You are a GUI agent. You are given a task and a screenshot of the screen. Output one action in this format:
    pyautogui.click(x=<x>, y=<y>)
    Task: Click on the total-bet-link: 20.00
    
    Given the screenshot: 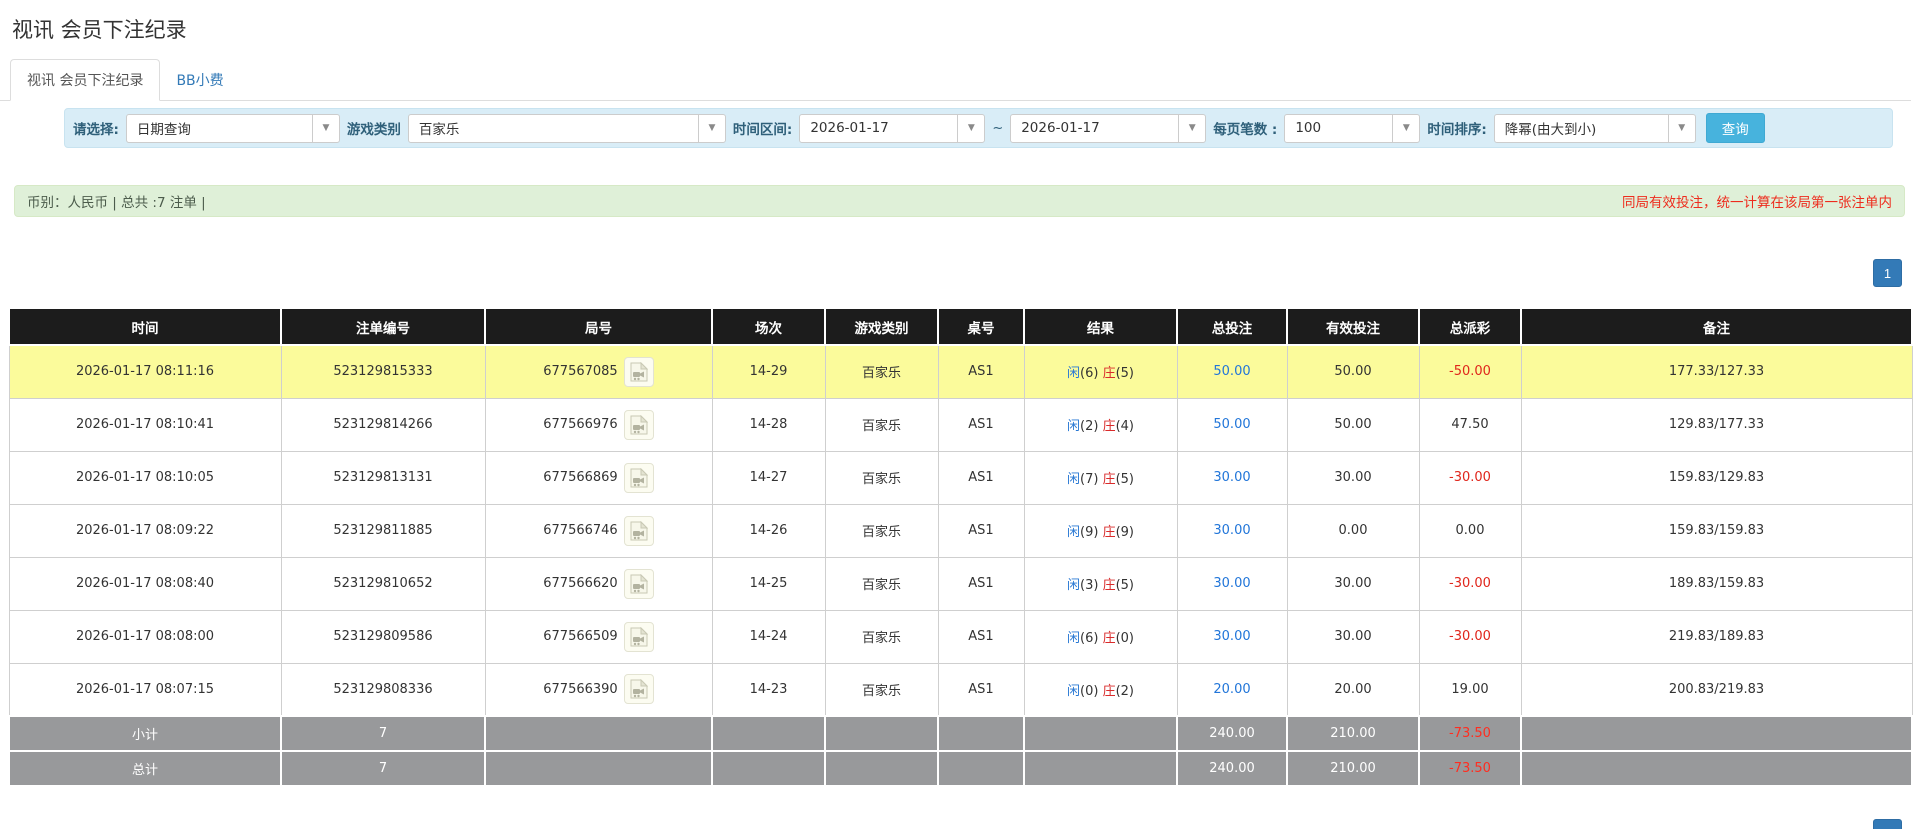 What is the action you would take?
    pyautogui.click(x=1231, y=689)
    